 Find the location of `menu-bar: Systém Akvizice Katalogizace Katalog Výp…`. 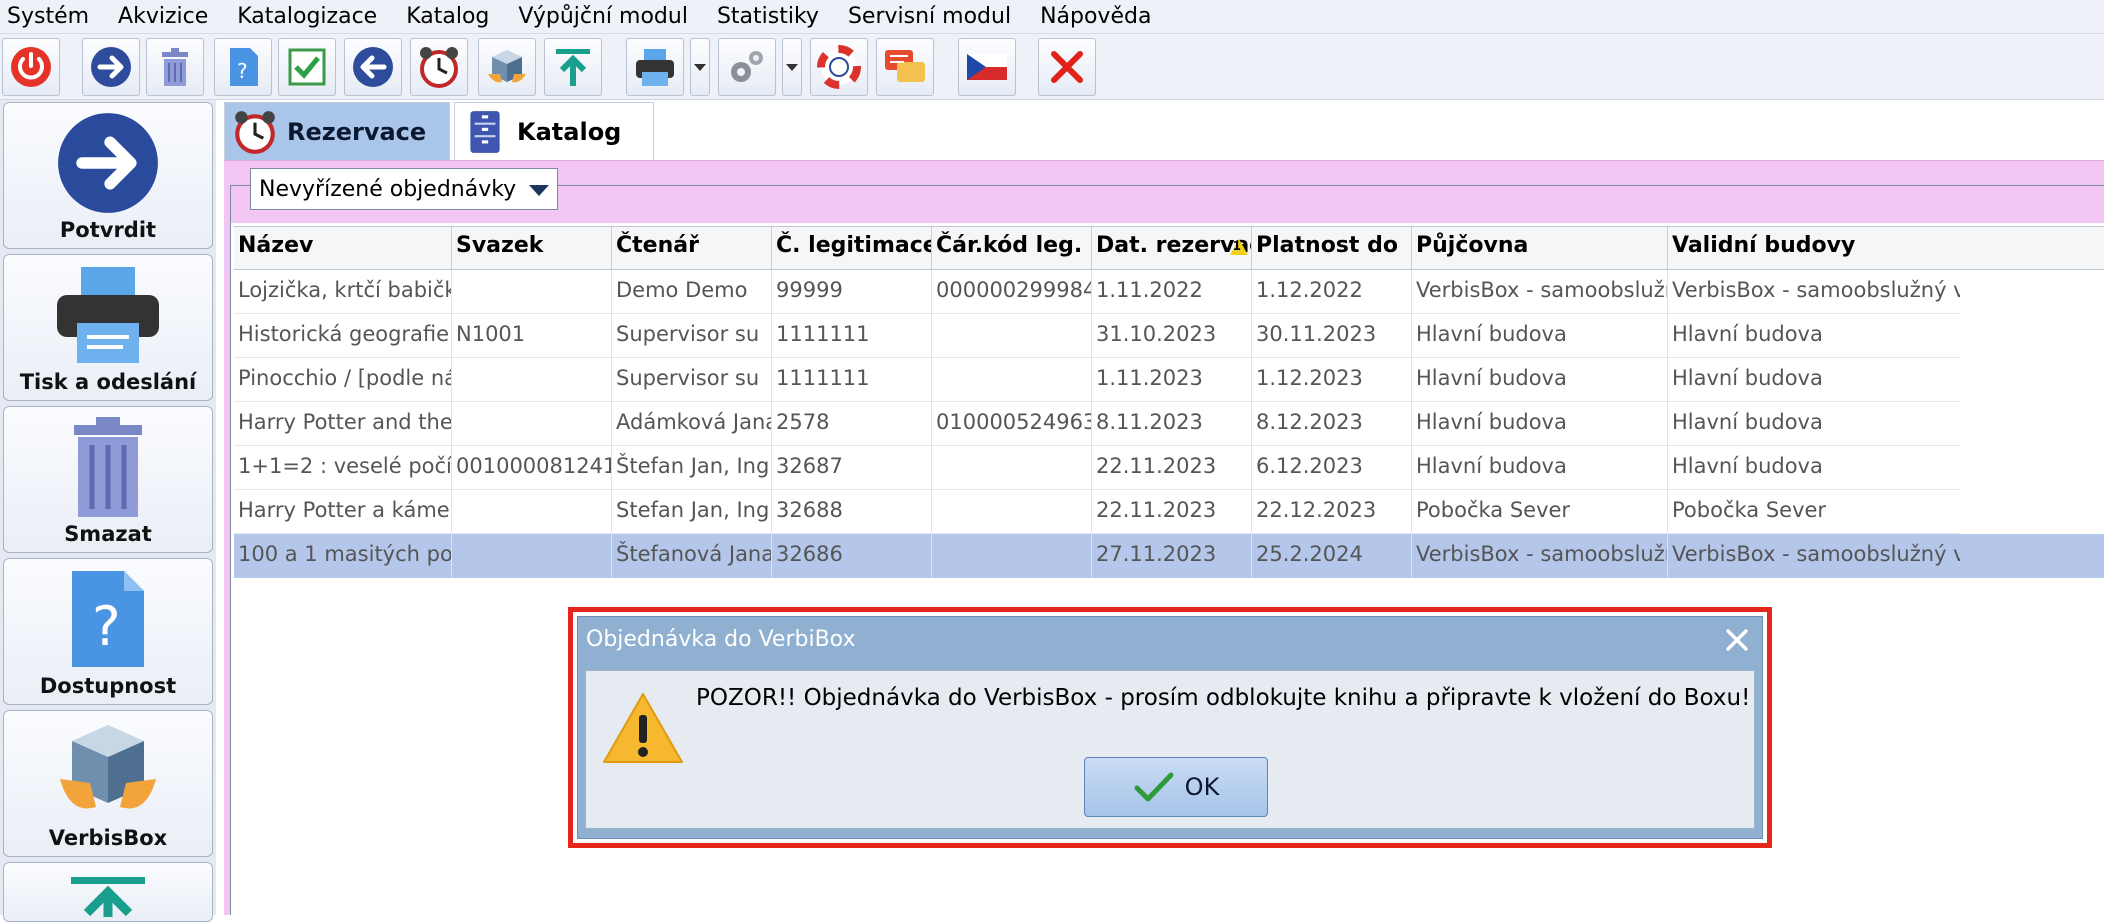

menu-bar: Systém Akvizice Katalogizace Katalog Výp… is located at coordinates (1052, 17).